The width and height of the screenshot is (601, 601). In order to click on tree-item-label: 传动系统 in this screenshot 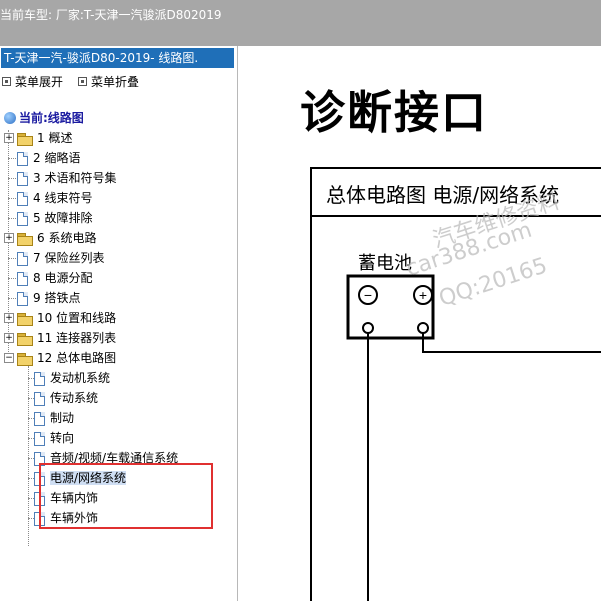, I will do `click(74, 398)`.